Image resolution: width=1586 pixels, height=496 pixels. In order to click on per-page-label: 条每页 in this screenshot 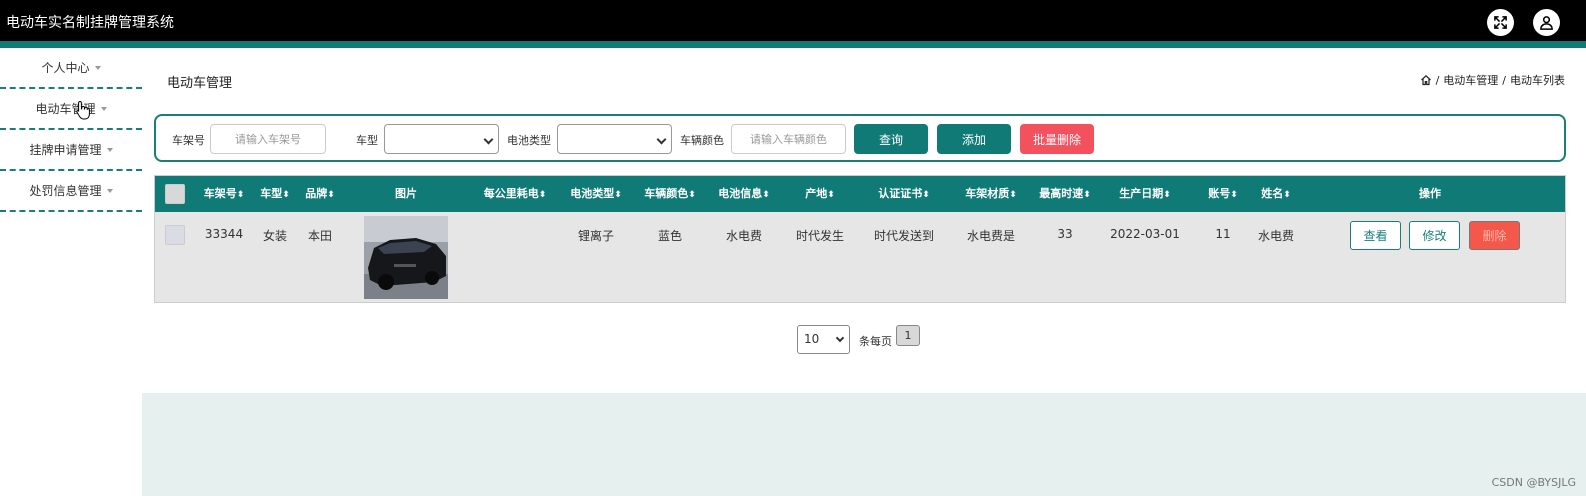, I will do `click(875, 341)`.